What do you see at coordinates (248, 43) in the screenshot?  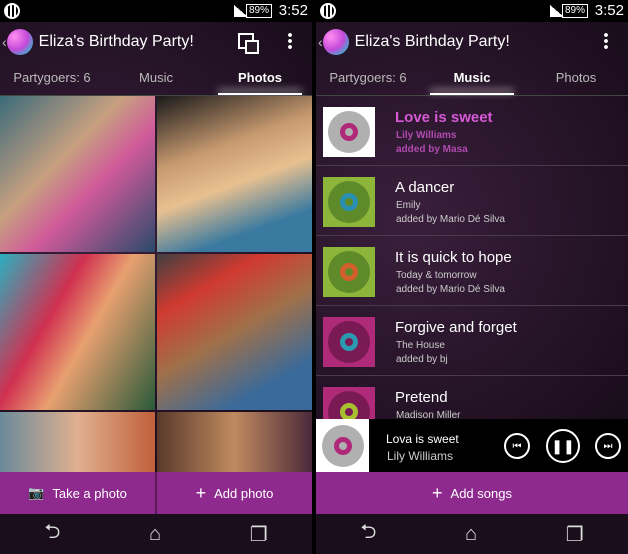 I see `pip-icon` at bounding box center [248, 43].